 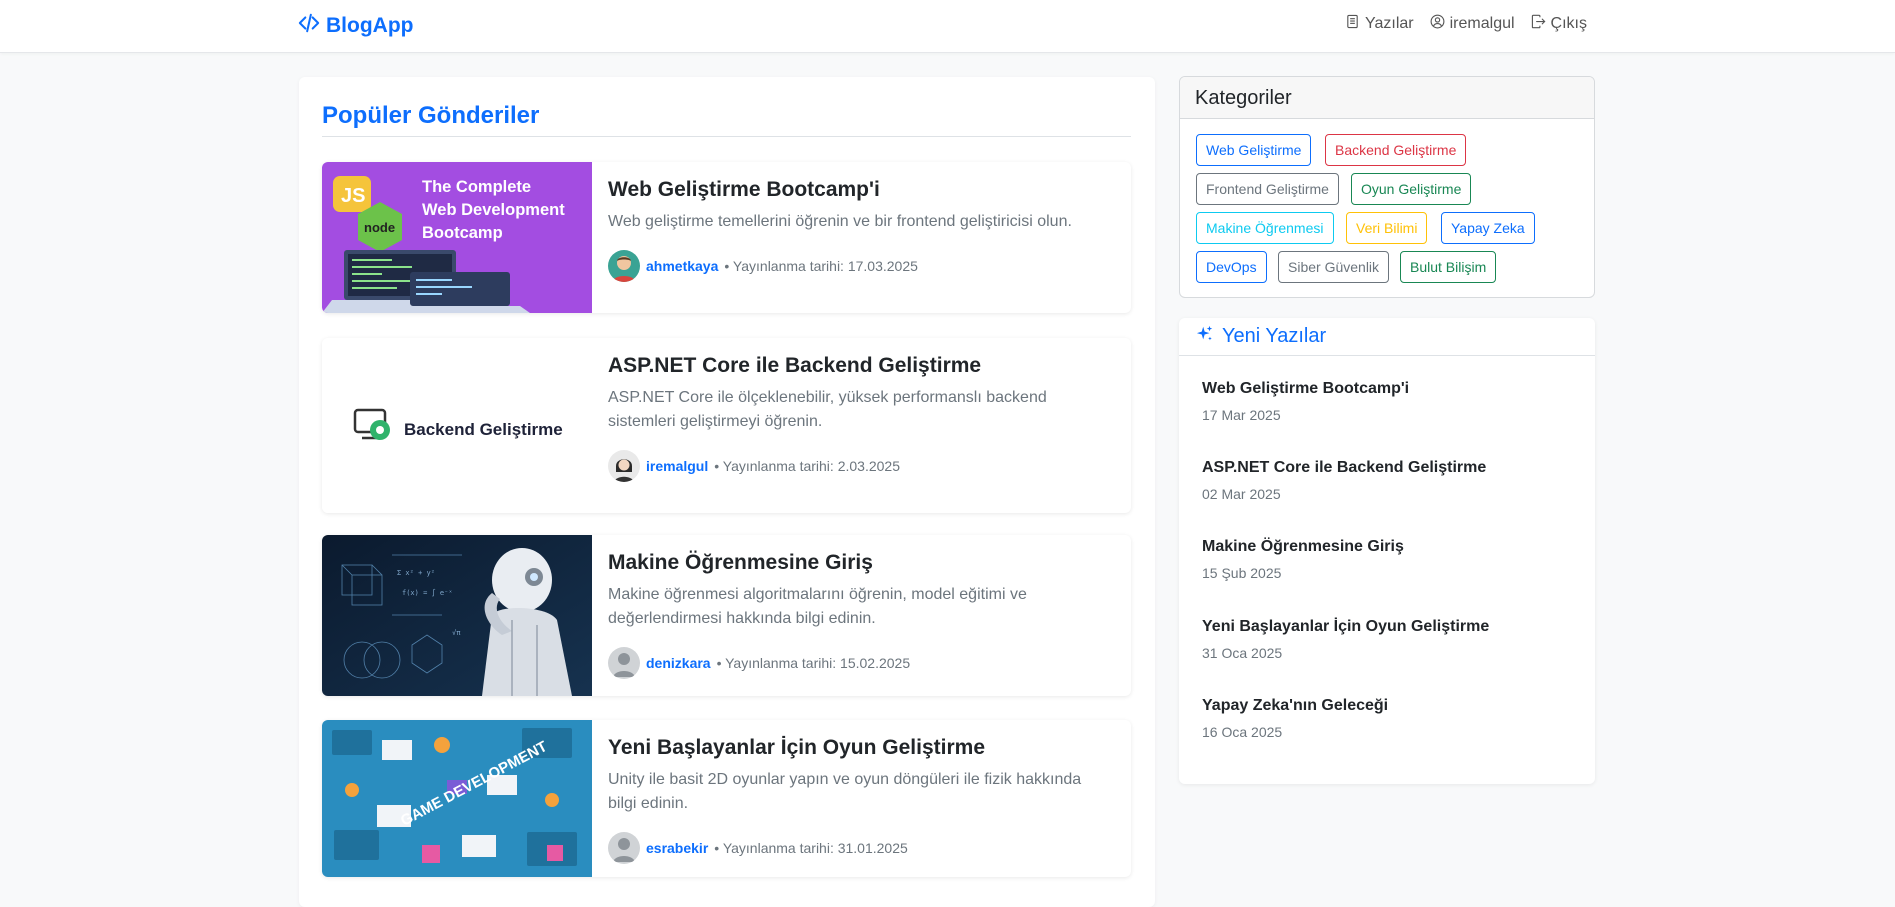 I want to click on publish-date: • Yayınlanma tarihi: 17.03.2025, so click(x=821, y=266).